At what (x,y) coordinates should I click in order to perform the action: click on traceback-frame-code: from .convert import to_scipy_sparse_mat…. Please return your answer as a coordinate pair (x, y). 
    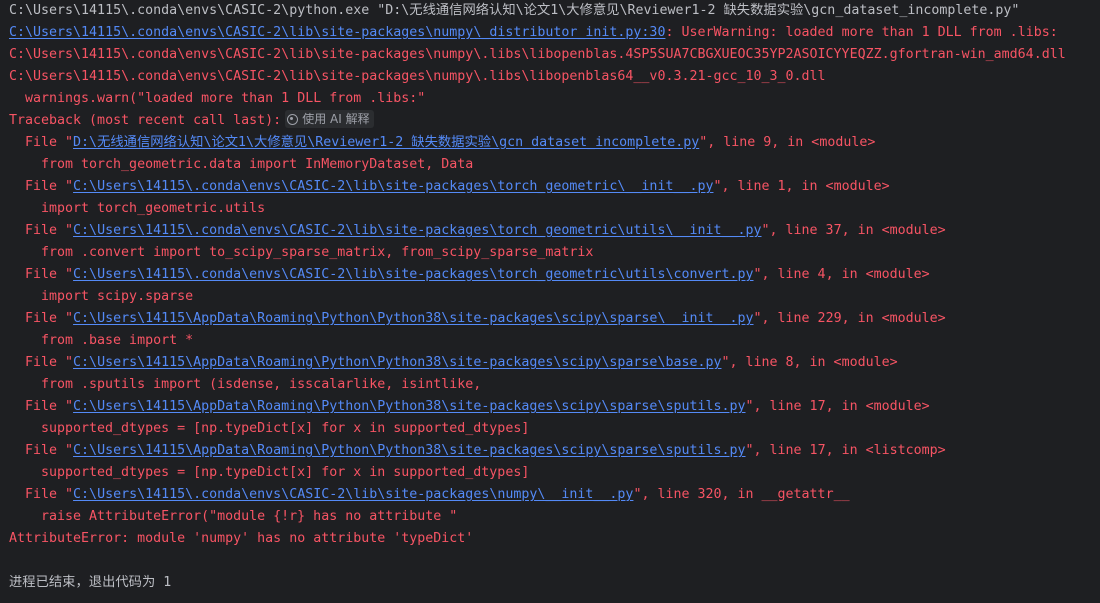
    Looking at the image, I should click on (317, 252).